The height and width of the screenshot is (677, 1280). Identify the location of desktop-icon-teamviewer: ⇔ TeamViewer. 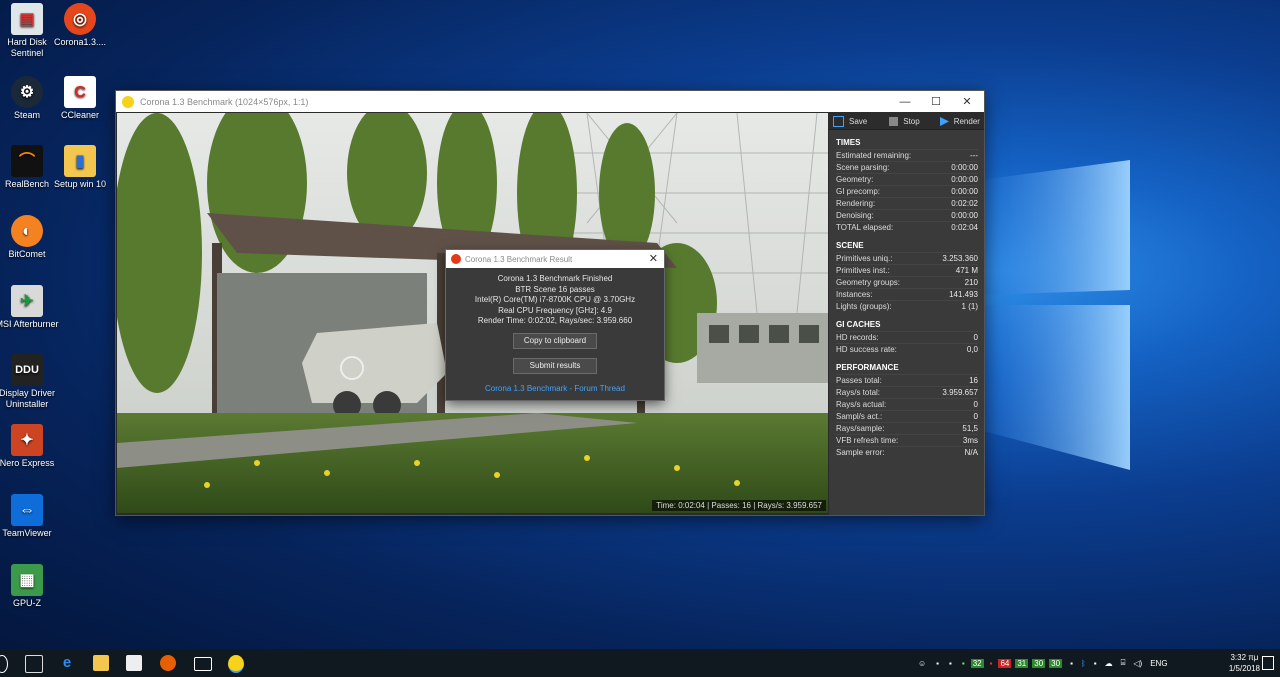
(30, 516).